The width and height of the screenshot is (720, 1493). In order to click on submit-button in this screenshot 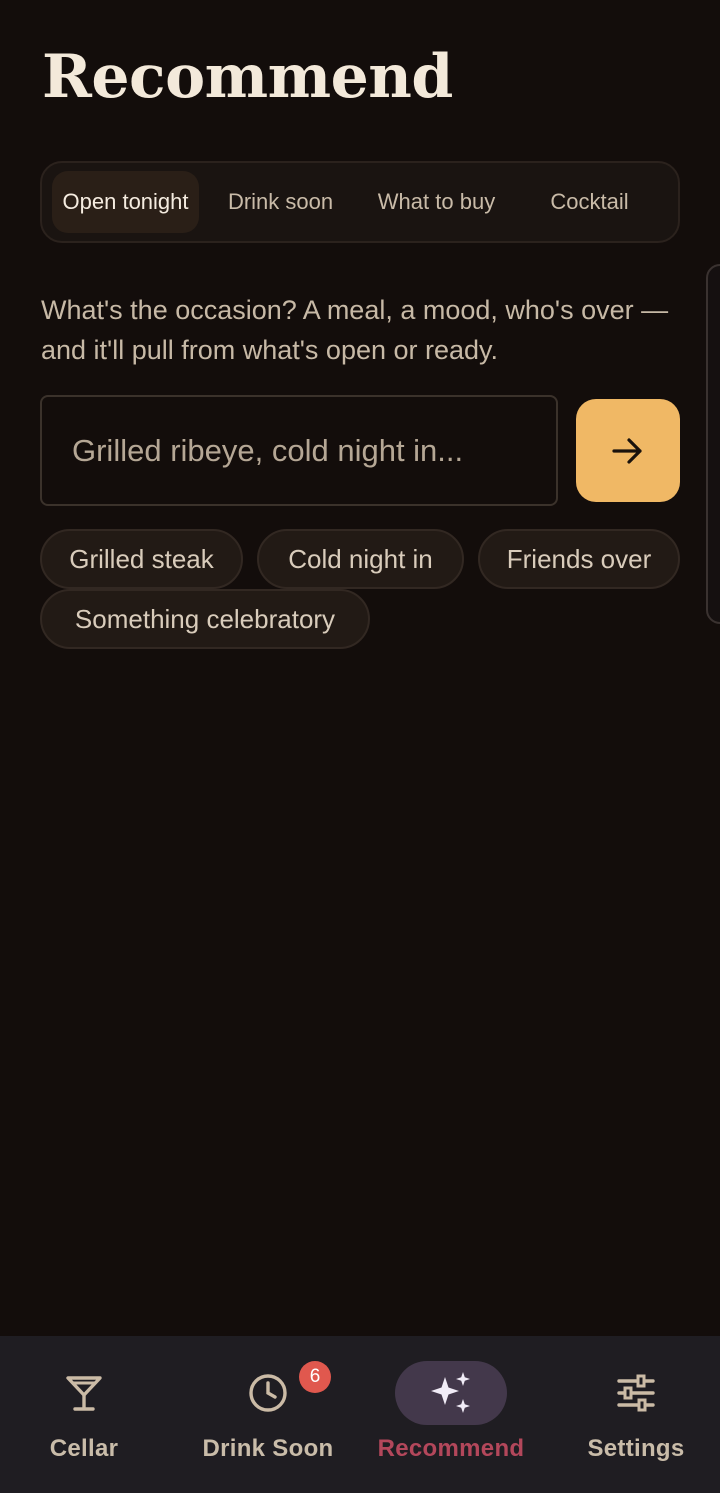, I will do `click(628, 450)`.